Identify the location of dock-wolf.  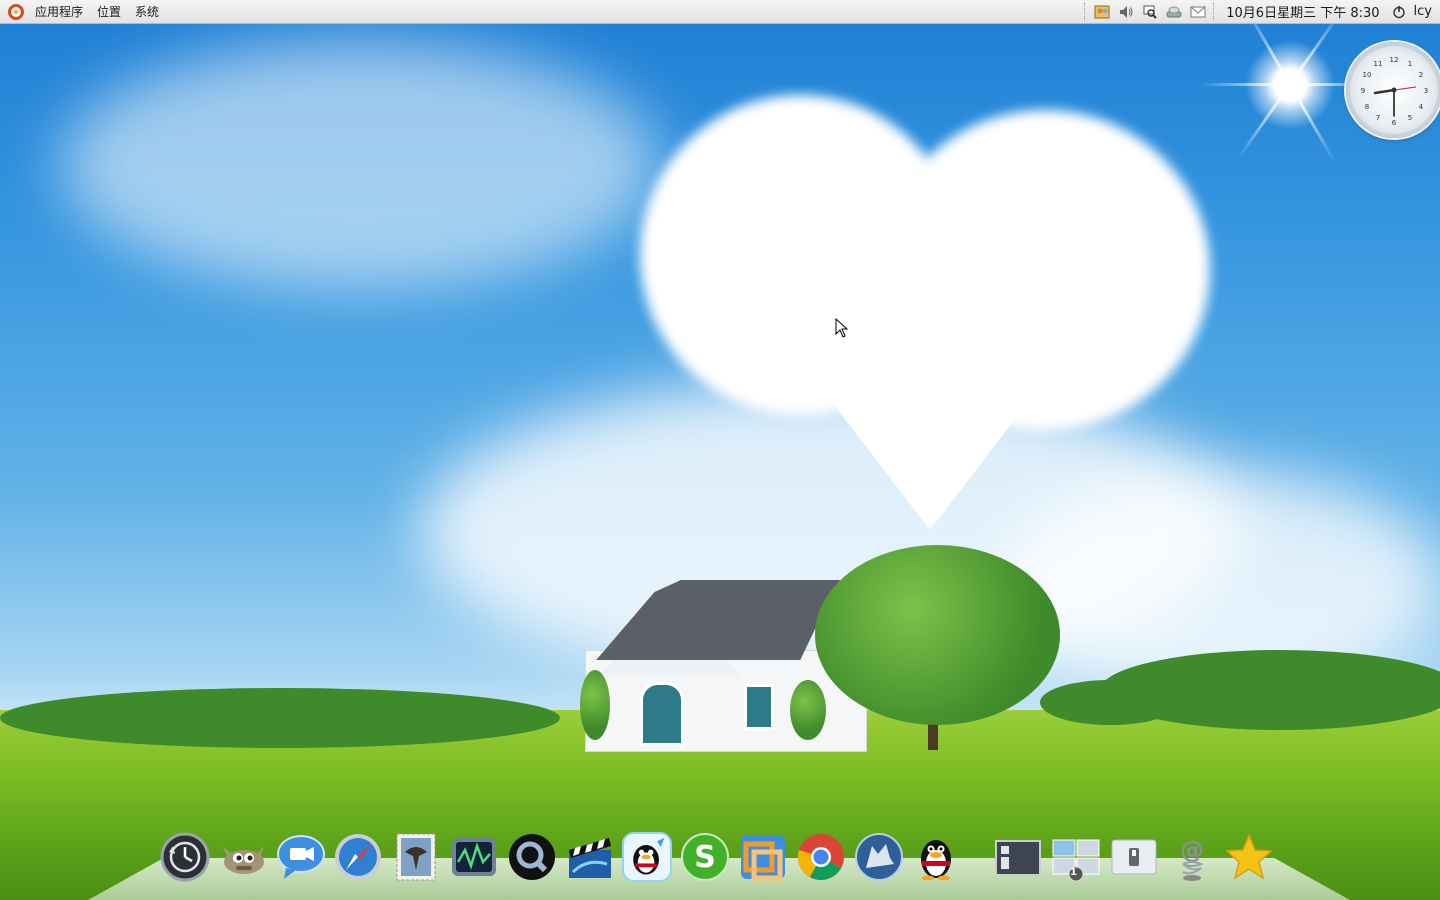
(879, 857).